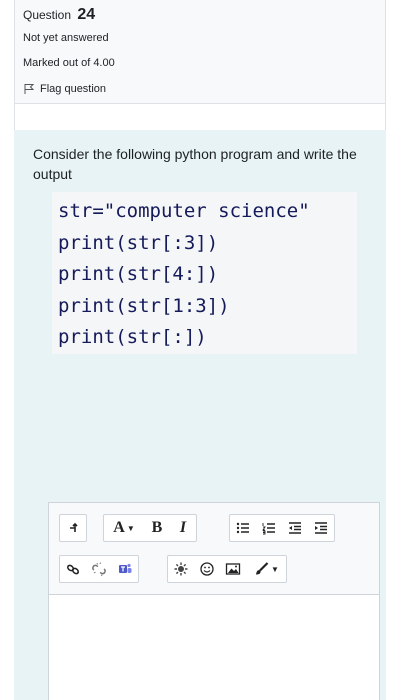 Image resolution: width=400 pixels, height=700 pixels. Describe the element at coordinates (29, 88) in the screenshot. I see `flag-icon` at that location.